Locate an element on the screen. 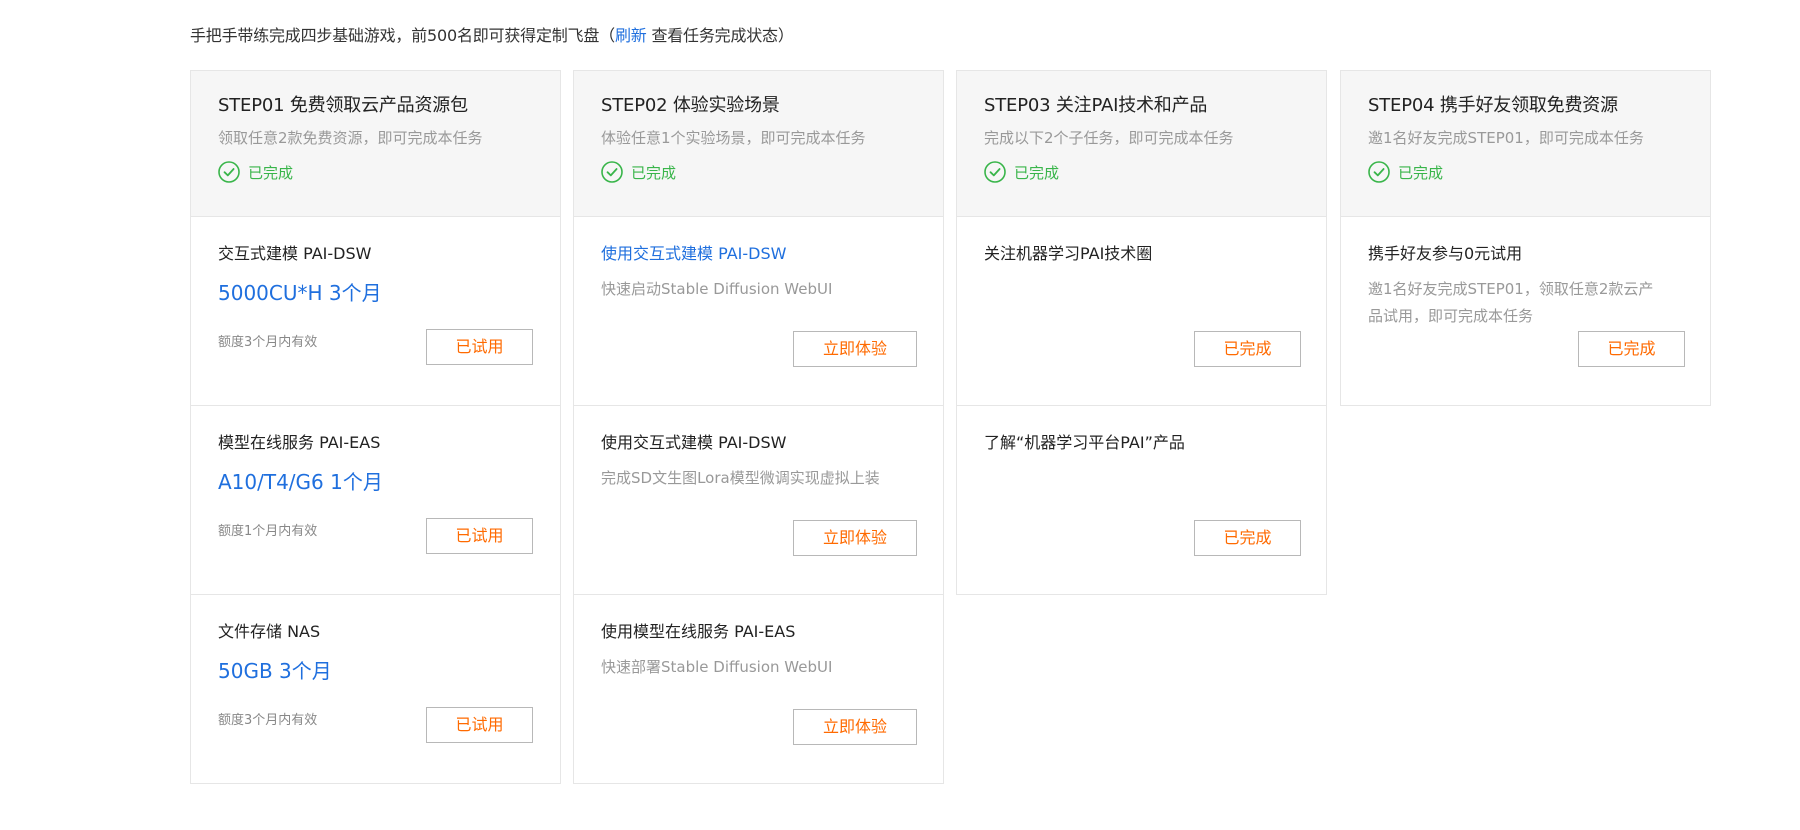 Image resolution: width=1800 pixels, height=830 pixels. resource-name: 交互式建模 PAI-DSW is located at coordinates (295, 253).